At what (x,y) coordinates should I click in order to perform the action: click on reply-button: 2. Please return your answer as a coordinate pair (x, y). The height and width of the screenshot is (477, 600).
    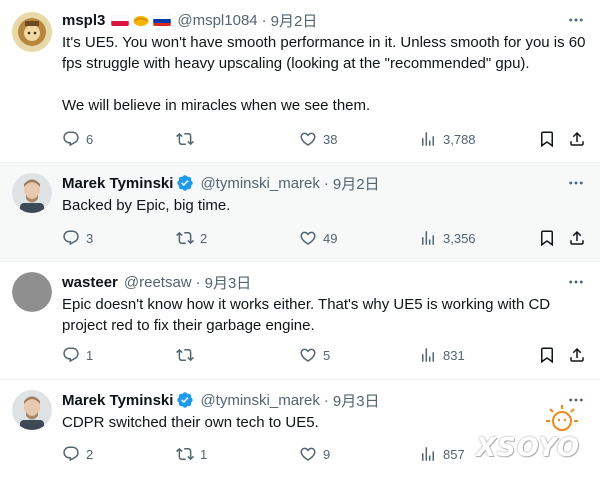
    Looking at the image, I should click on (77, 454).